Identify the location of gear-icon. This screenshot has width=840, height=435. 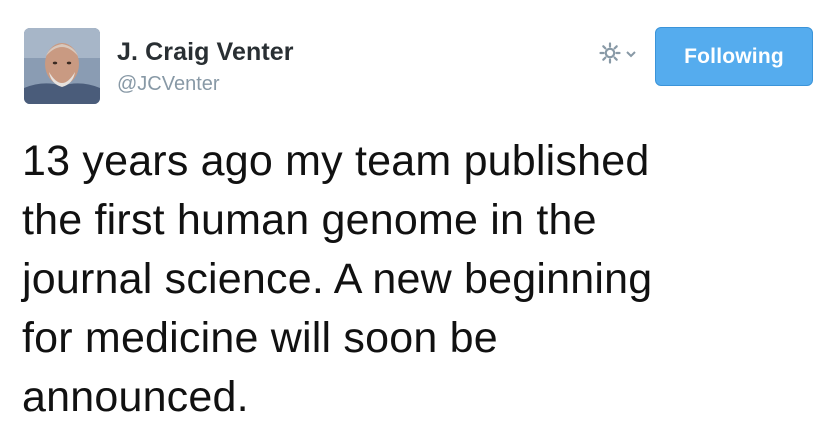
(610, 55).